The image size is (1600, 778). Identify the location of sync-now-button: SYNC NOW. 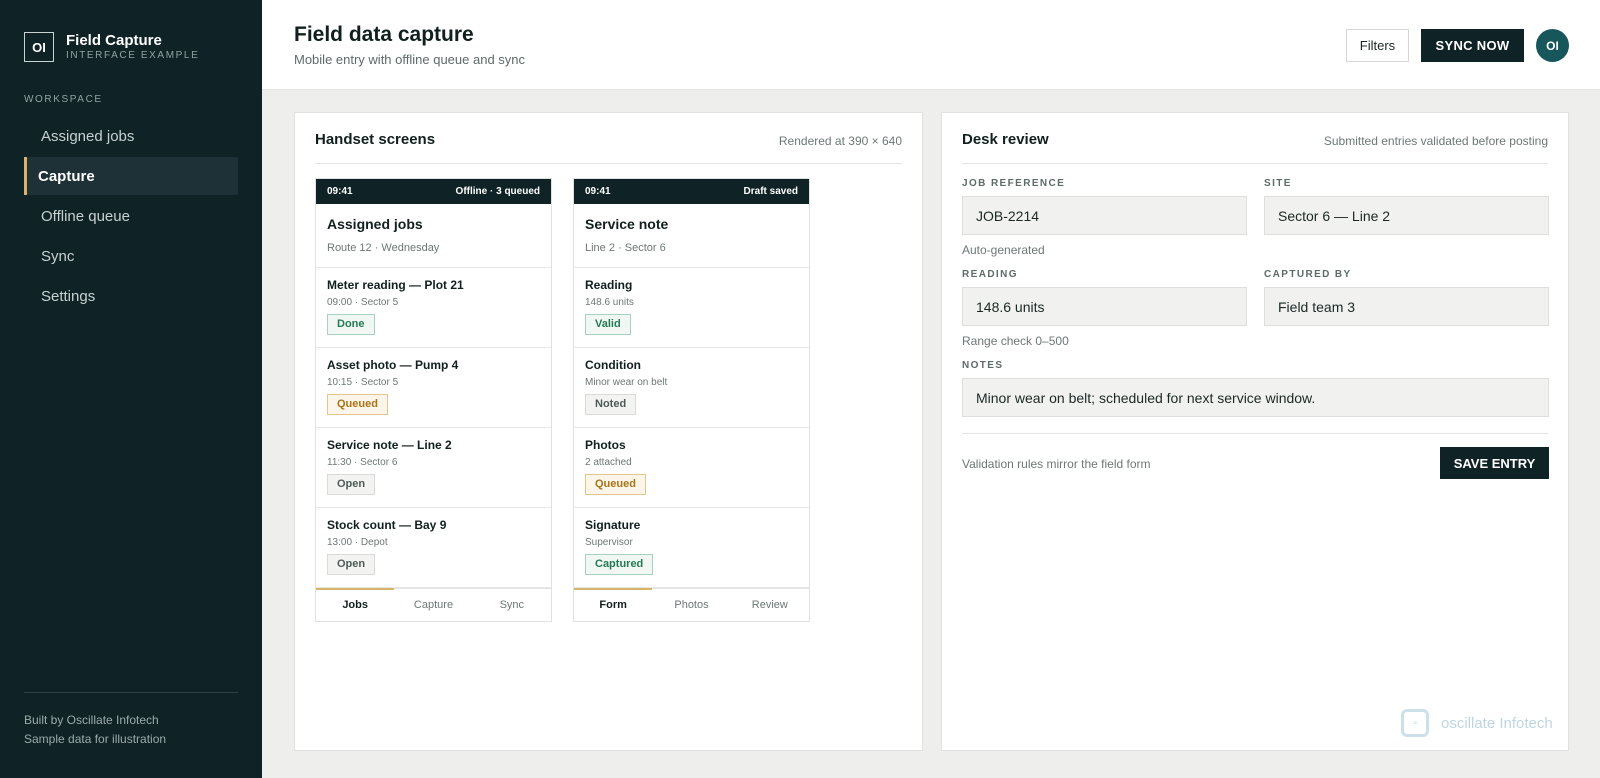
(1472, 45).